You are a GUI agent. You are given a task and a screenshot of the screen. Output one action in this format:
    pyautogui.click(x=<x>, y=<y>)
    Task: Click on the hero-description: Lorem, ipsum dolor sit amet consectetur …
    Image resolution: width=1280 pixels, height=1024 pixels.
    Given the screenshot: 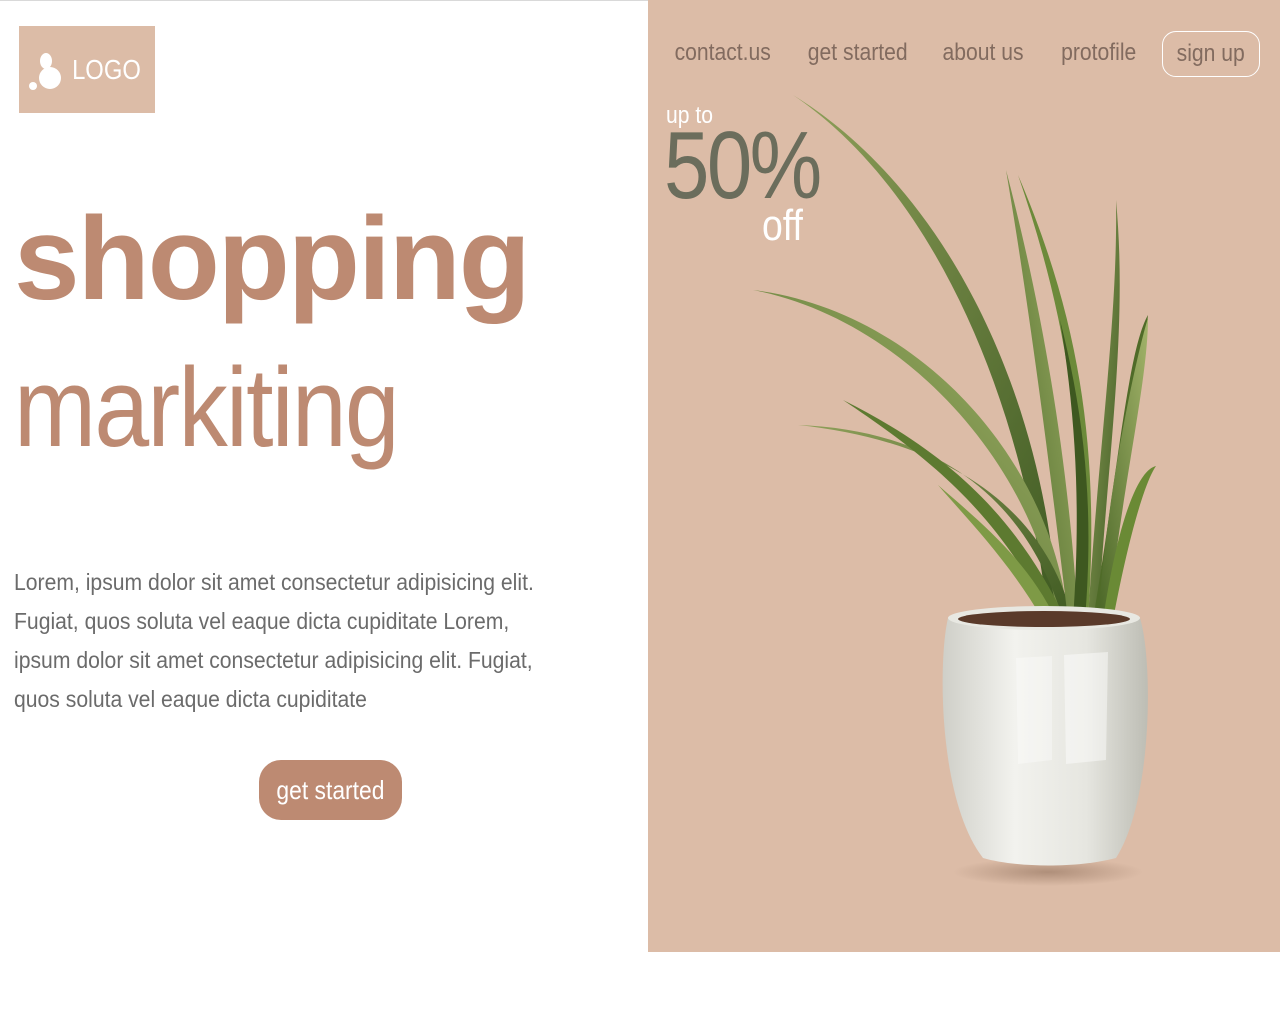 What is the action you would take?
    pyautogui.click(x=274, y=640)
    